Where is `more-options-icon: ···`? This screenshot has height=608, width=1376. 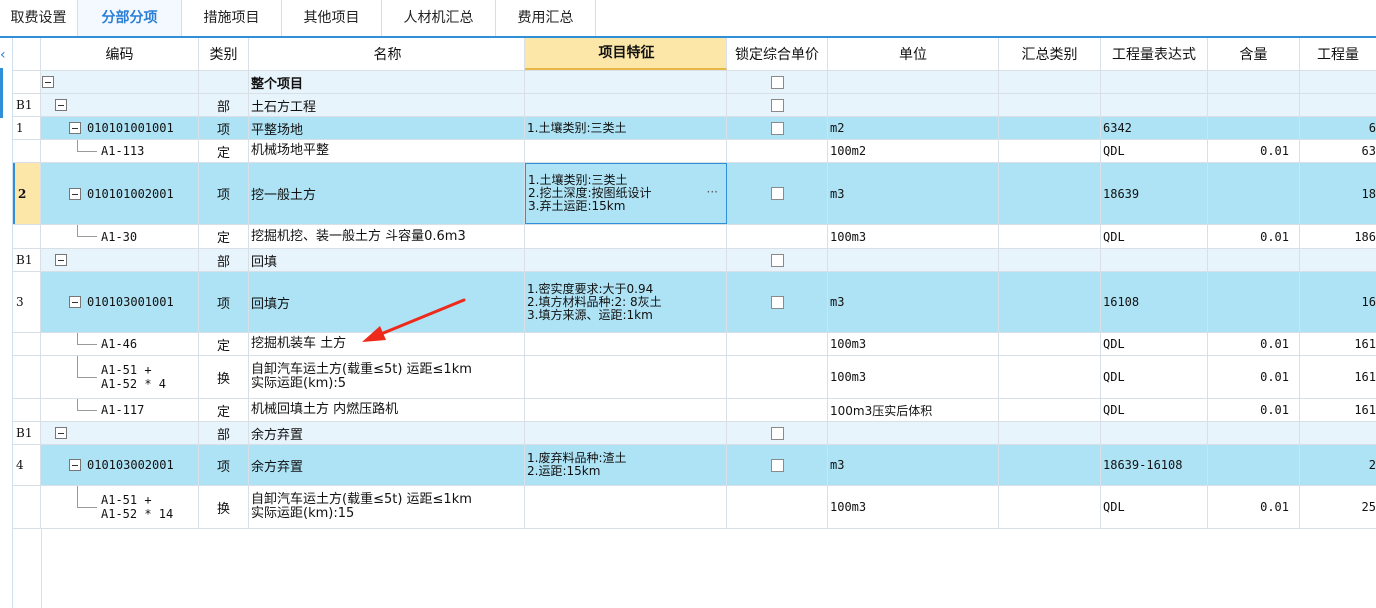 more-options-icon: ··· is located at coordinates (712, 192).